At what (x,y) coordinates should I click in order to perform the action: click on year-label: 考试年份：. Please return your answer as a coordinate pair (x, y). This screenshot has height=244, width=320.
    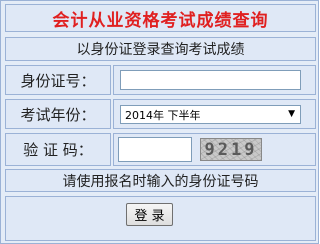
    Looking at the image, I should click on (58, 114).